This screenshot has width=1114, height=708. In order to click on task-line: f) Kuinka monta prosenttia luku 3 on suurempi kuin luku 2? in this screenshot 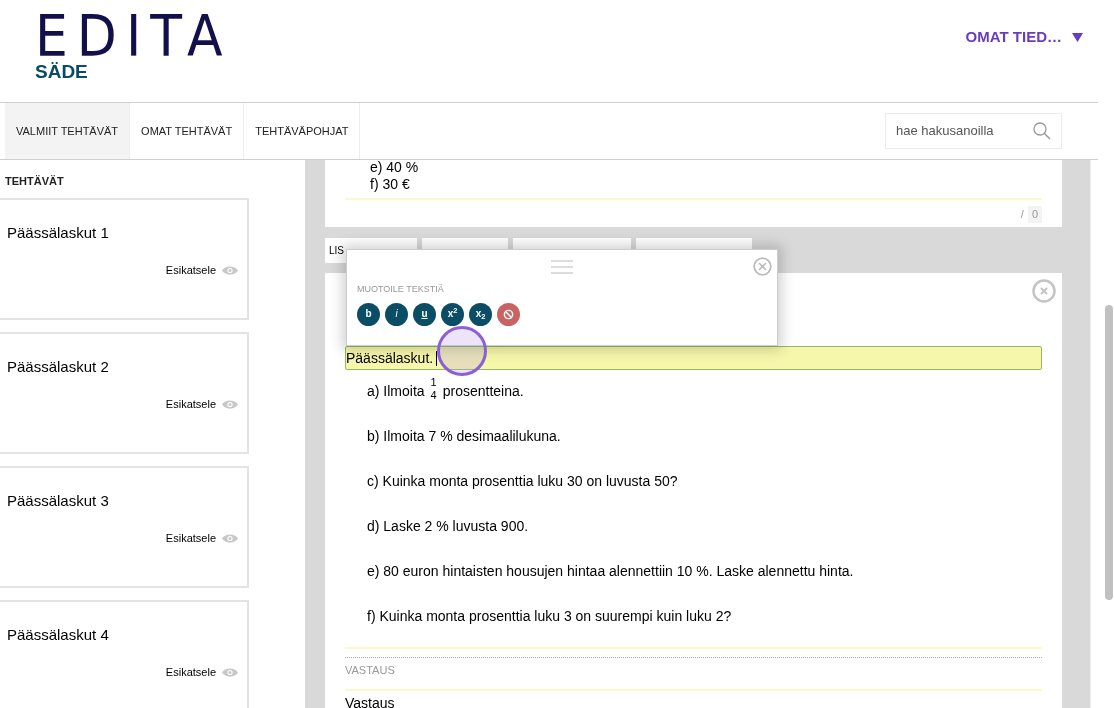, I will do `click(549, 616)`.